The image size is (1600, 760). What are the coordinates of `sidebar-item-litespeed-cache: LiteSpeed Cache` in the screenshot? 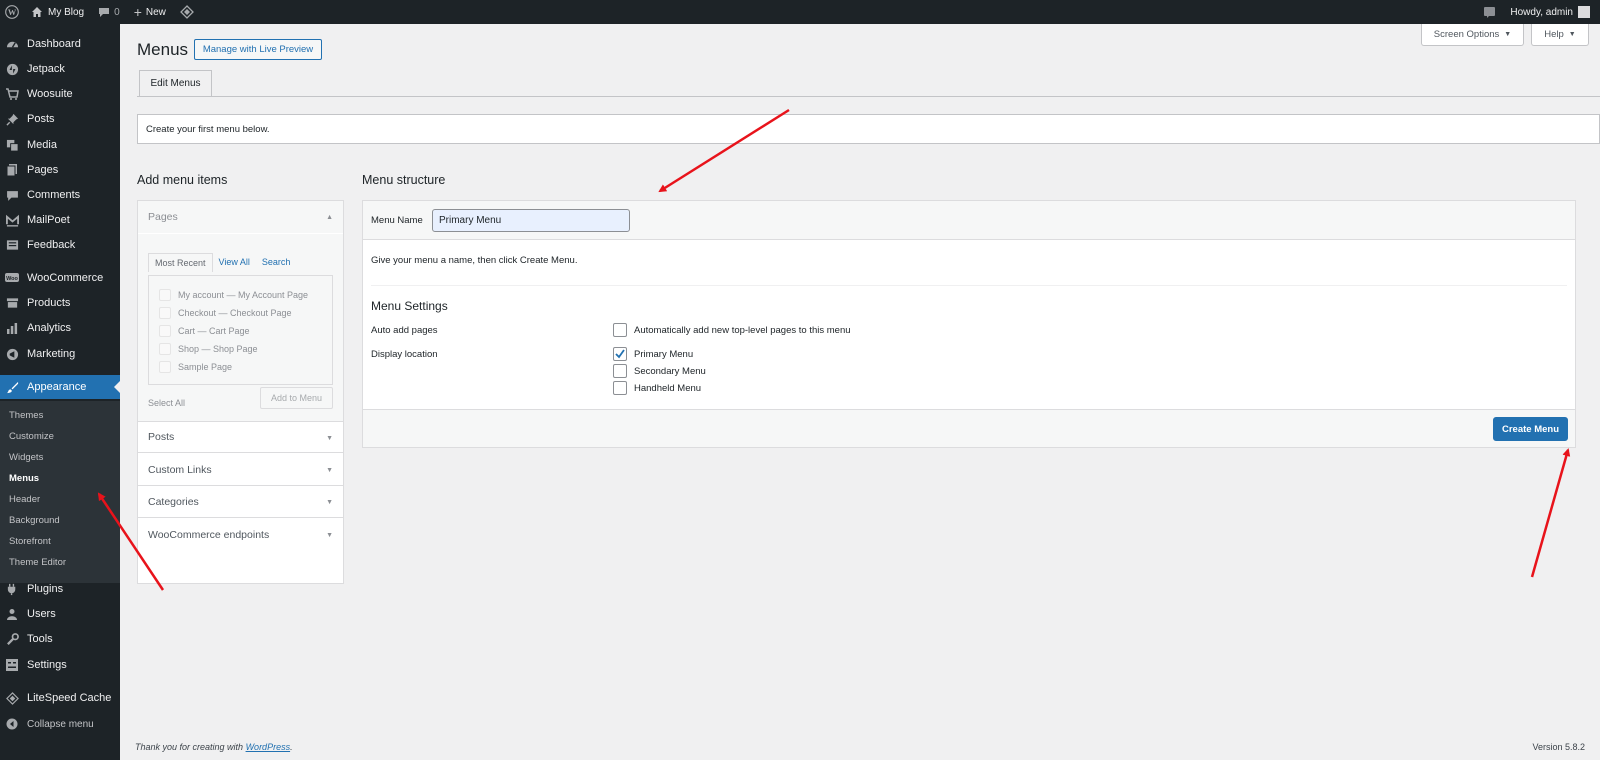 It's located at (60, 698).